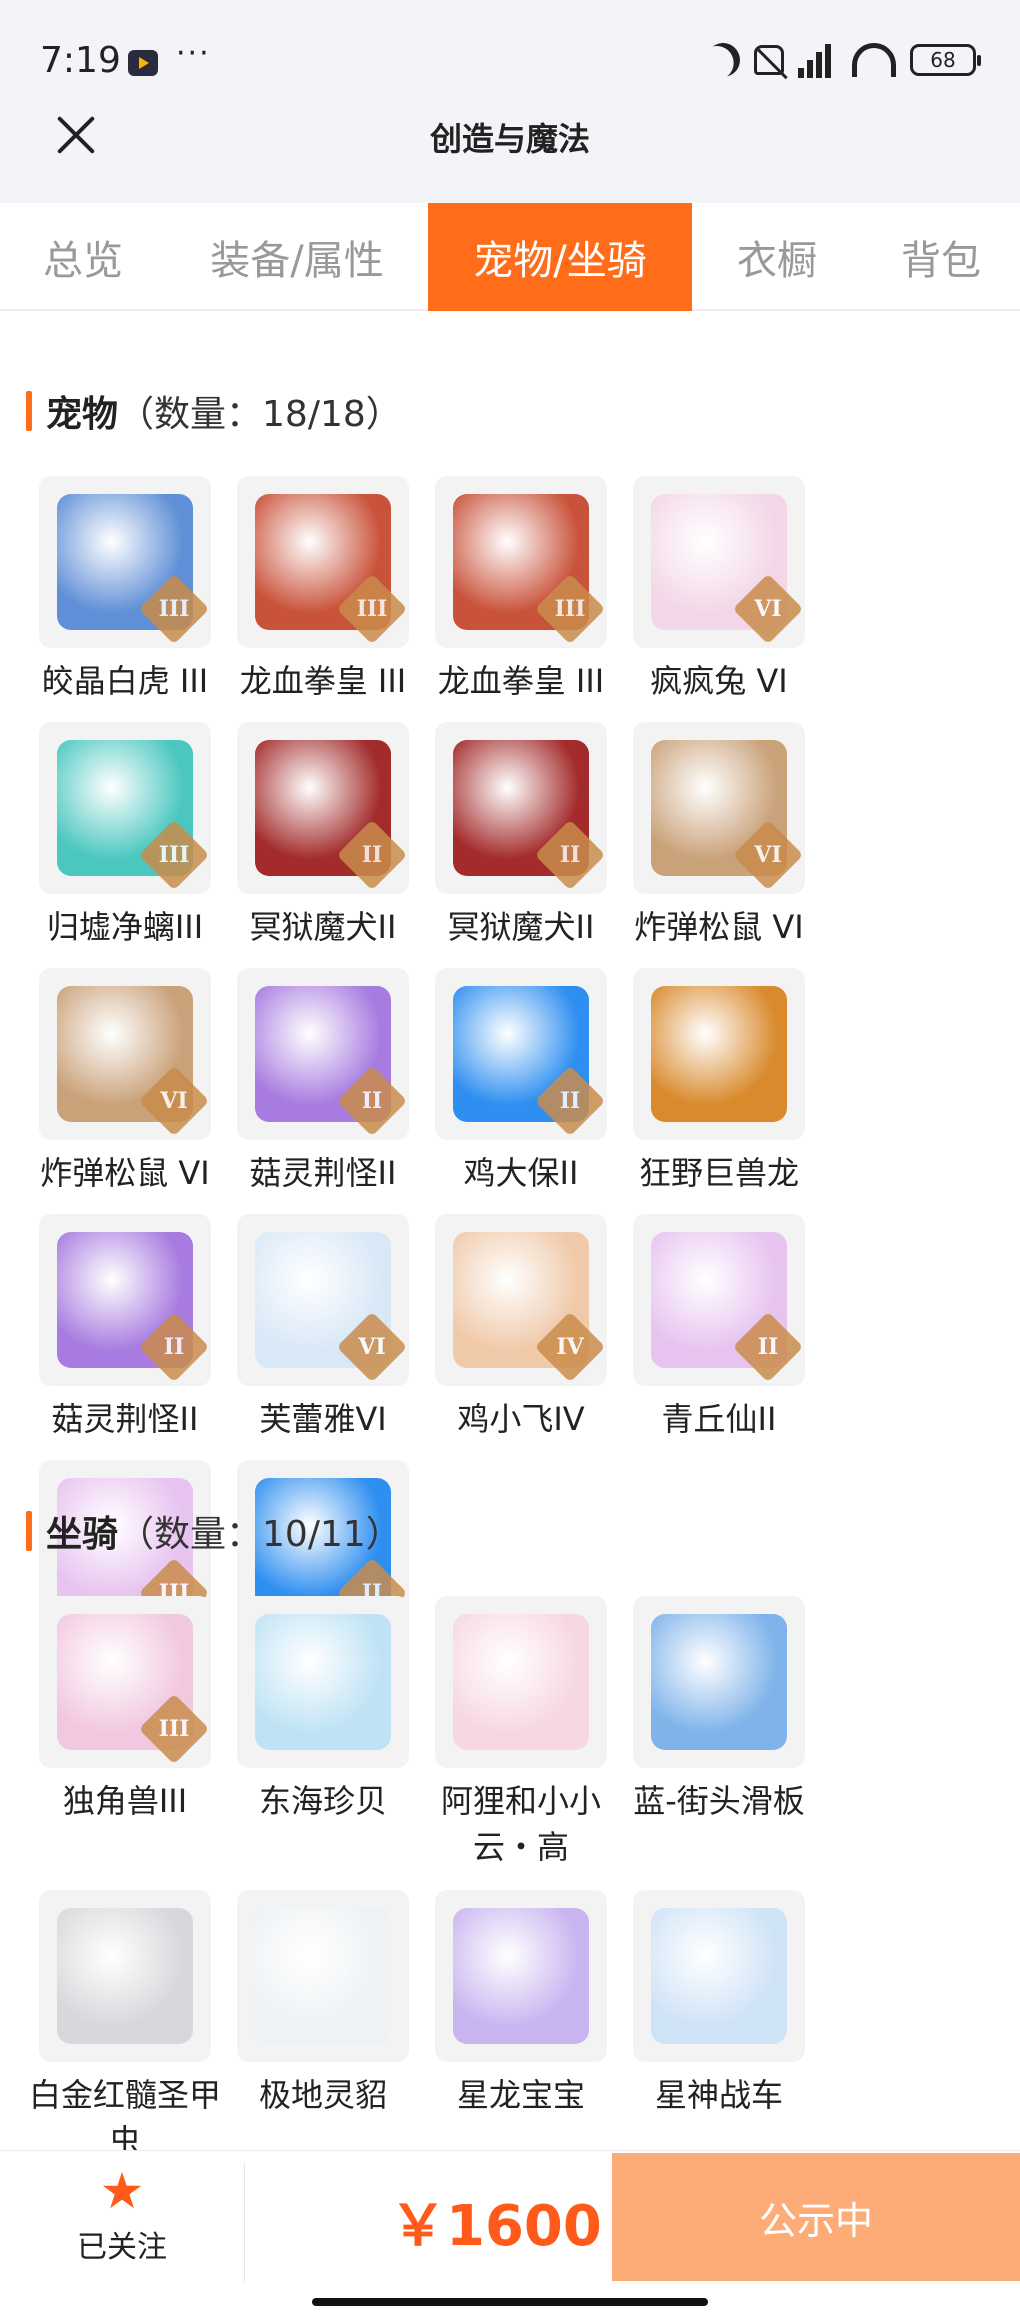  I want to click on pet-card: IV 鸡小飞IV, so click(521, 1337).